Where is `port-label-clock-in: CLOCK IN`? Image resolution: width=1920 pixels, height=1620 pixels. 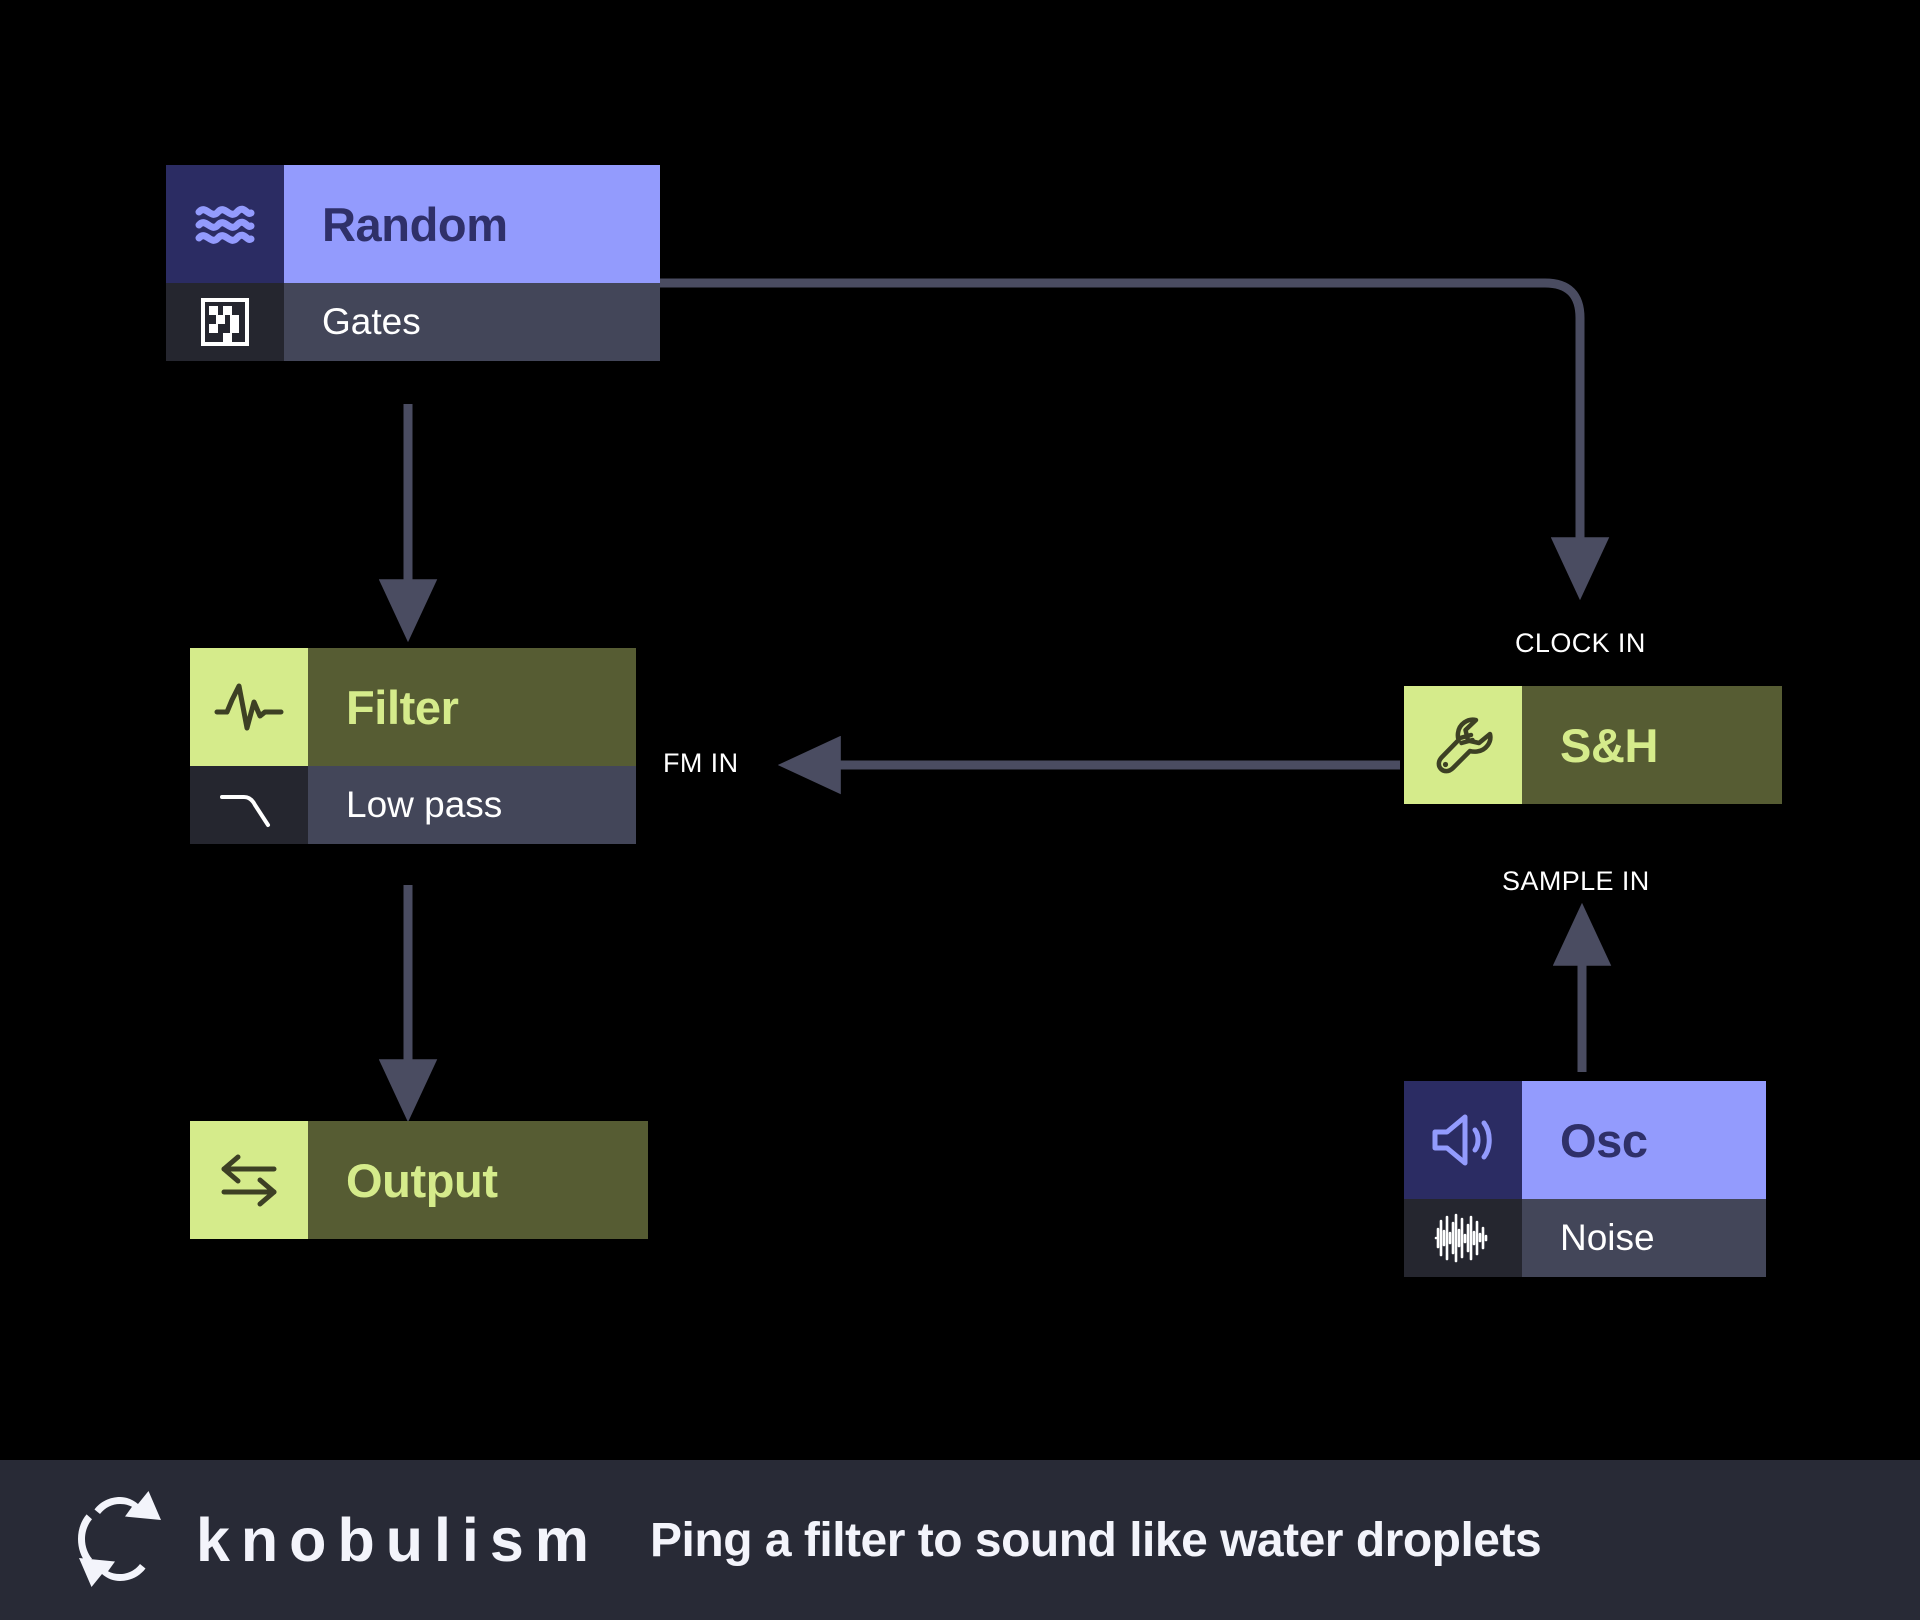
port-label-clock-in: CLOCK IN is located at coordinates (1580, 643).